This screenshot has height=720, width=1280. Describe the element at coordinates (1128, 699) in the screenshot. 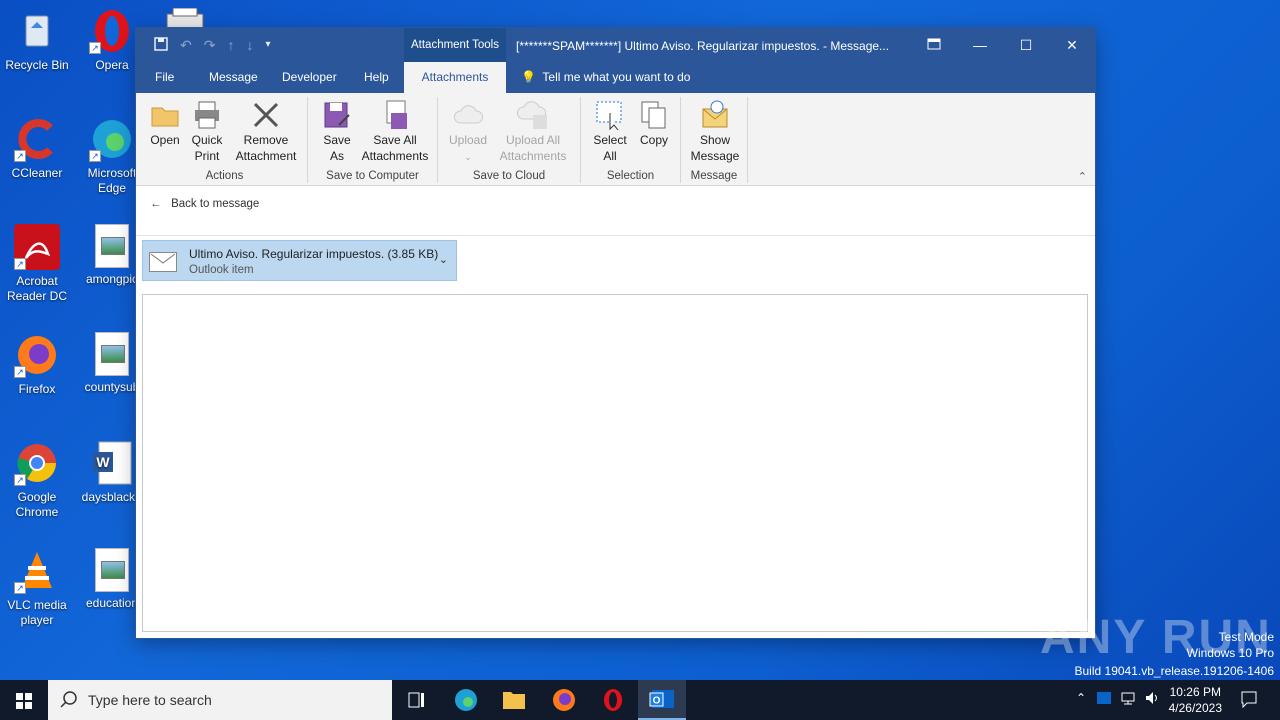

I see `network-icon` at that location.